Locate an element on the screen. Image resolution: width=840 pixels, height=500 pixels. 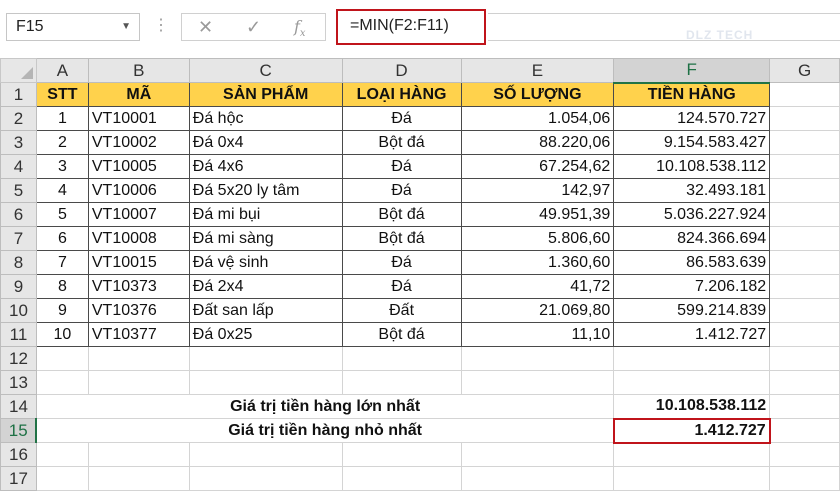
so-luong-cell: 11,10 is located at coordinates (537, 334).